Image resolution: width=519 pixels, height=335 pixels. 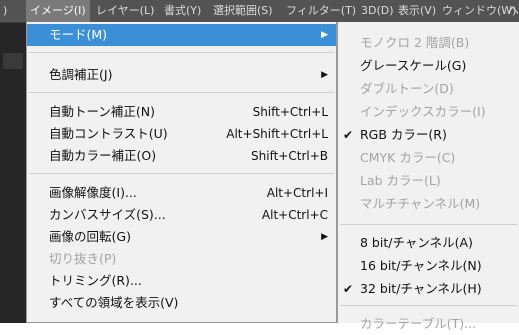 What do you see at coordinates (415, 42) in the screenshot?
I see `menu-item-label: モノクロ 2 階調(B)` at bounding box center [415, 42].